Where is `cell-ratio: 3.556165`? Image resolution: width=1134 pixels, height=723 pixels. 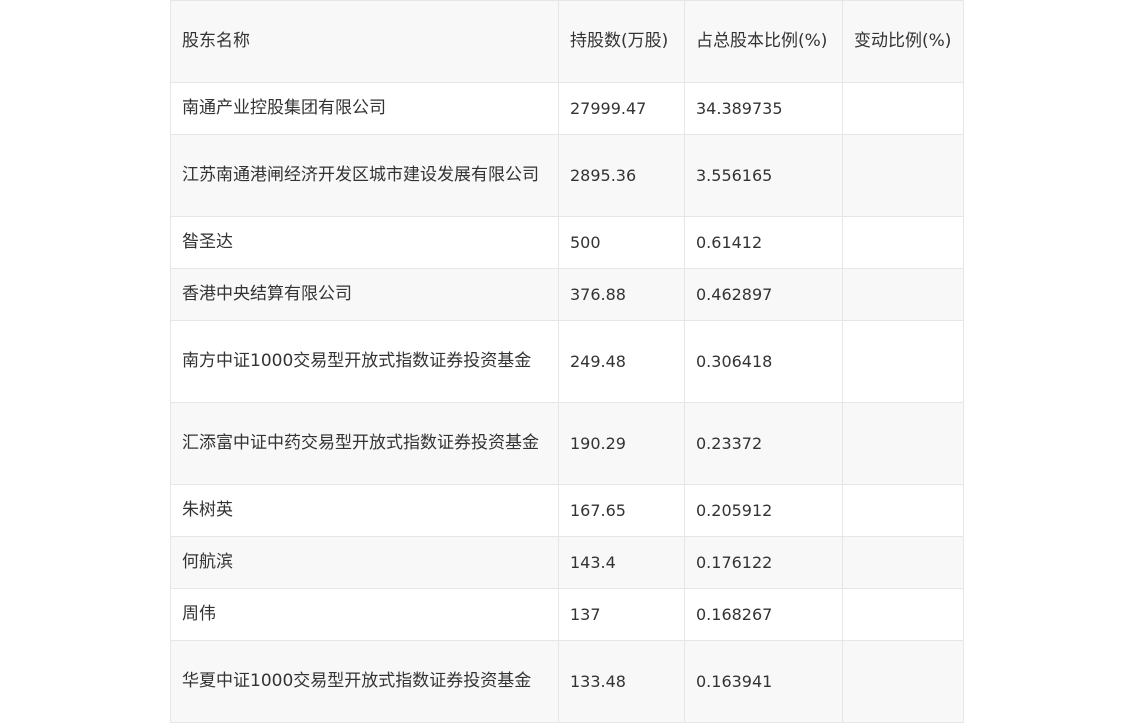
cell-ratio: 3.556165 is located at coordinates (763, 175).